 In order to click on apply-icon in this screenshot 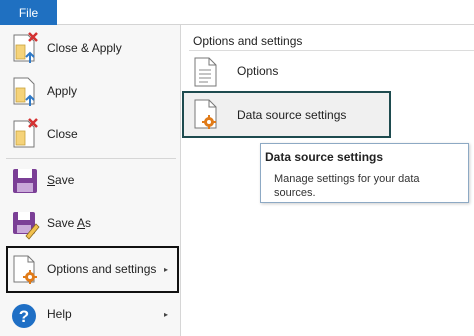, I will do `click(24, 91)`.